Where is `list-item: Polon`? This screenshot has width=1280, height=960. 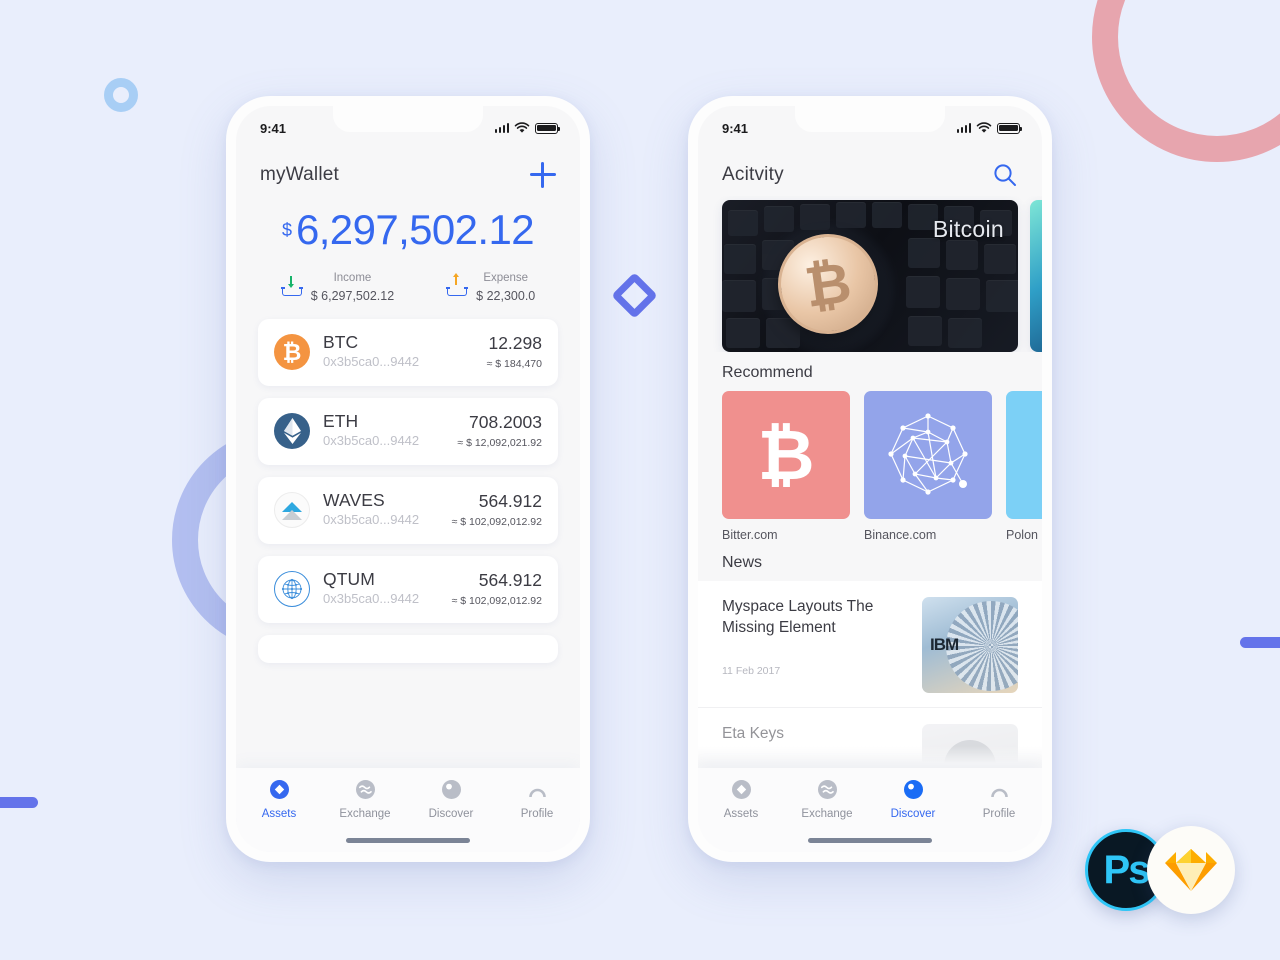
list-item: Polon is located at coordinates (1024, 466).